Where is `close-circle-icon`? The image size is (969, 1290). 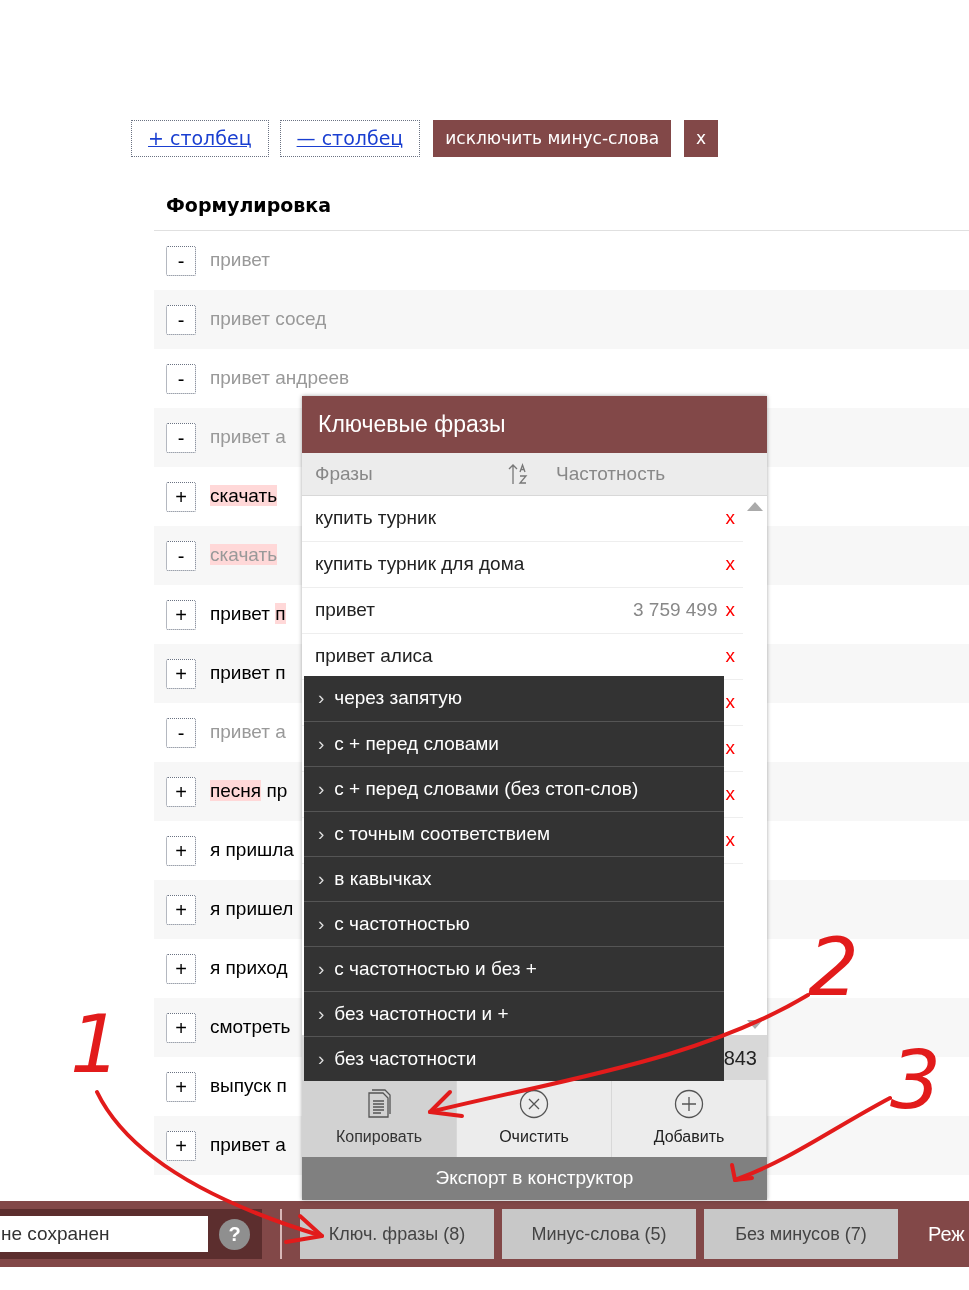 close-circle-icon is located at coordinates (534, 1103).